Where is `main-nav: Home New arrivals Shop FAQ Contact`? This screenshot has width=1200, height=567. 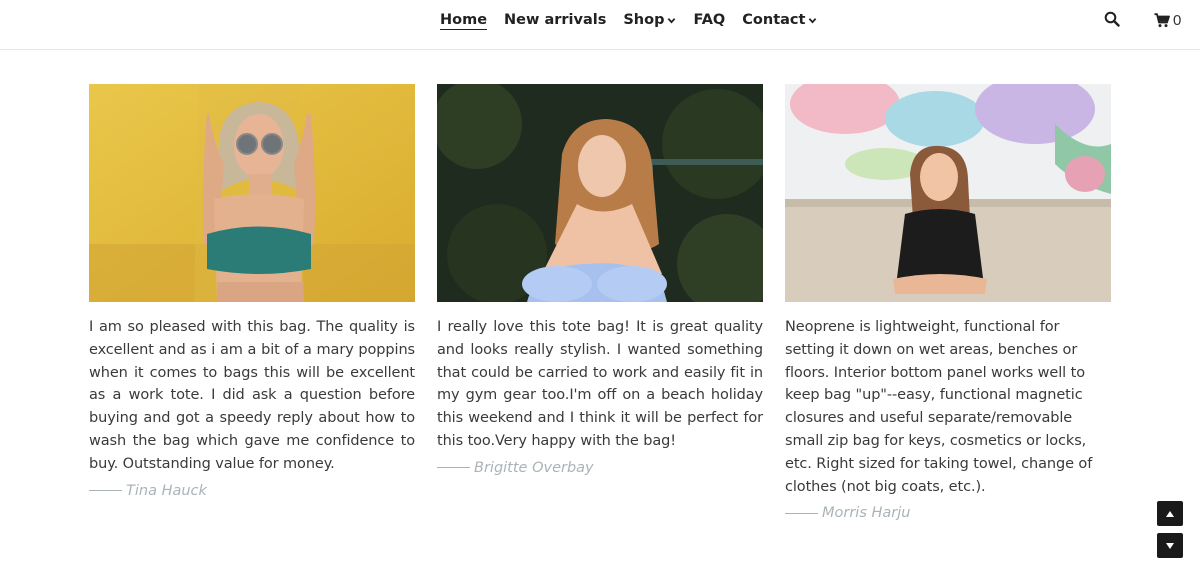 main-nav: Home New arrivals Shop FAQ Contact is located at coordinates (637, 20).